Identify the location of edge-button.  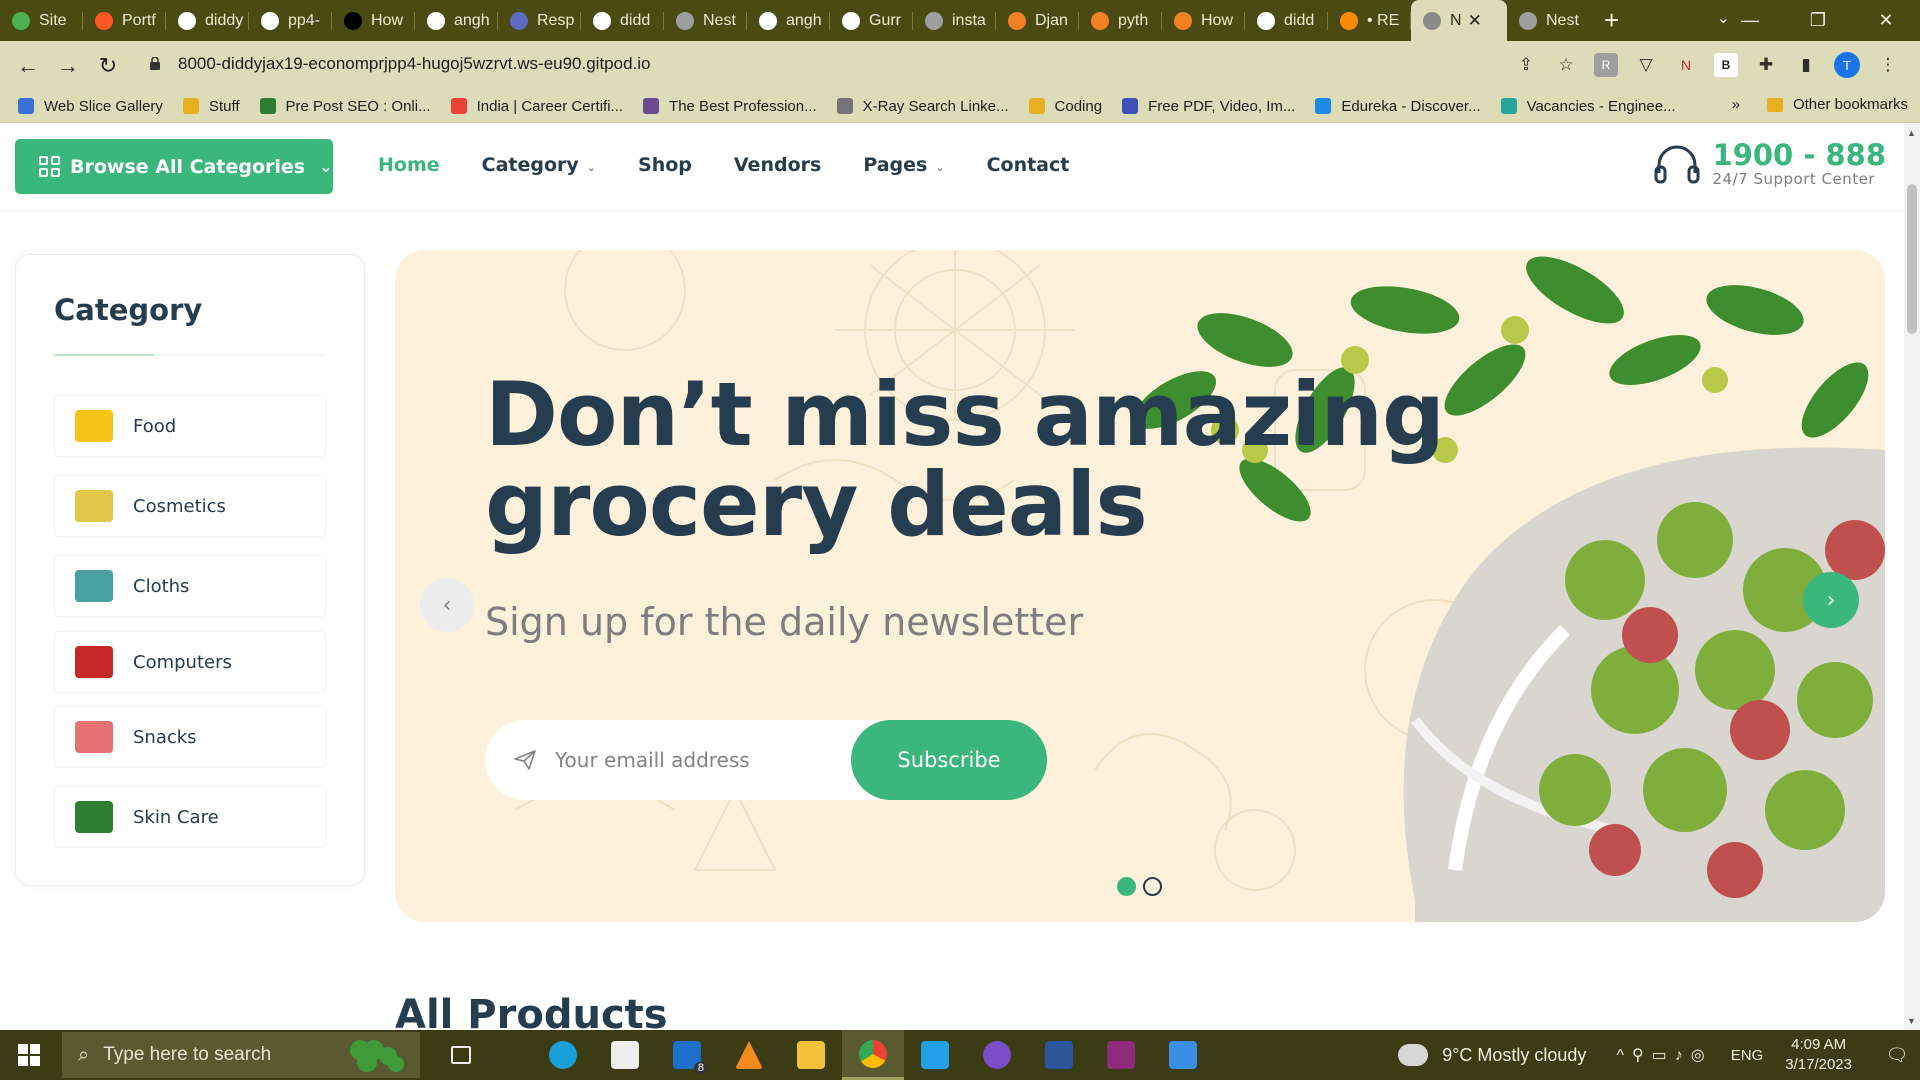
(563, 1055).